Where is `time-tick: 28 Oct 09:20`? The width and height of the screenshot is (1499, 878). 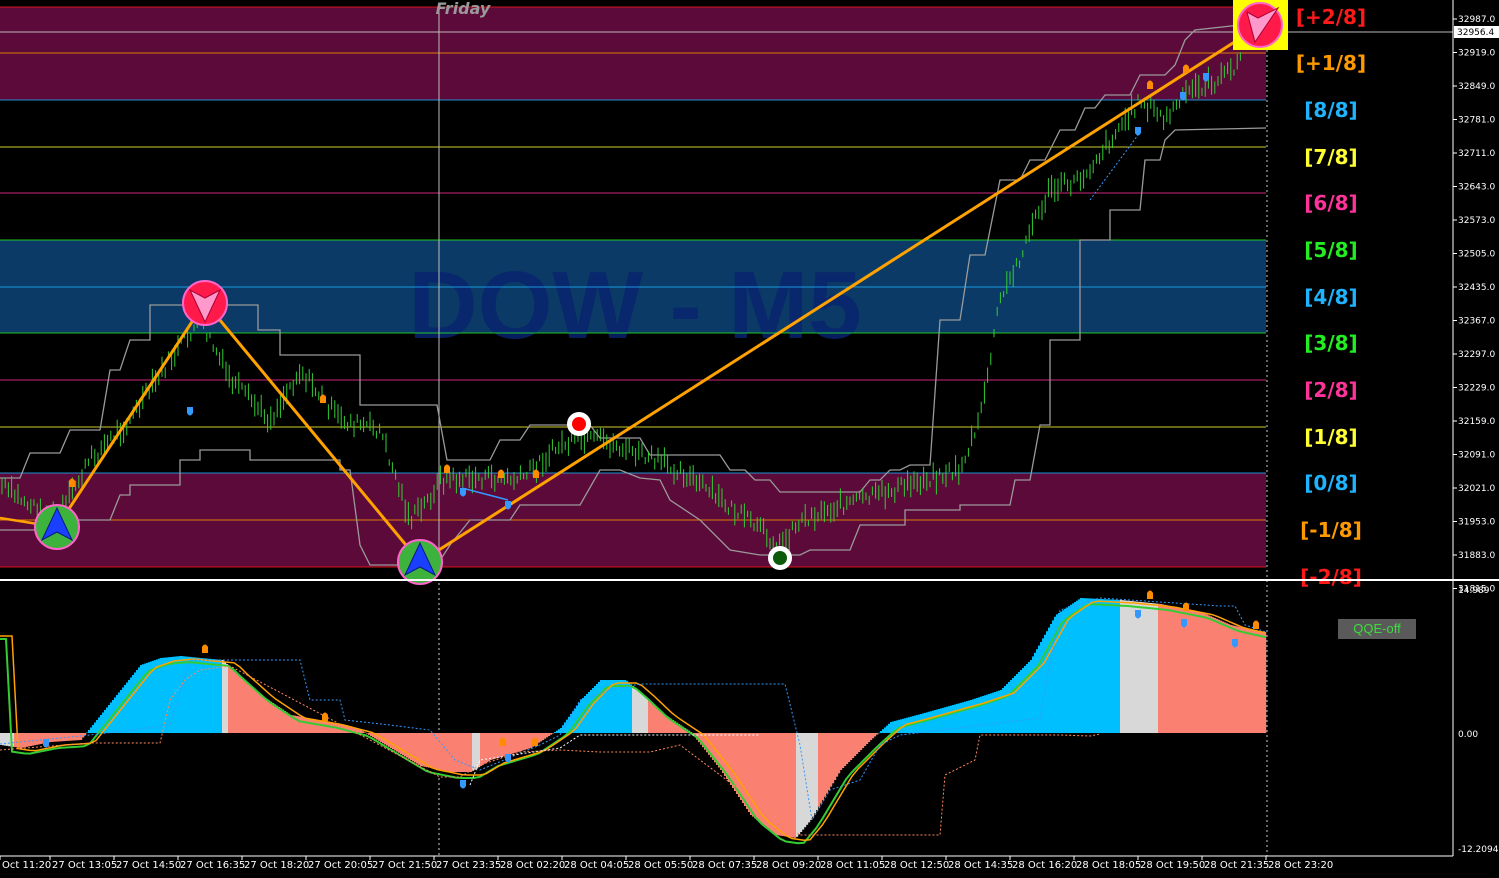
time-tick: 28 Oct 09:20 is located at coordinates (788, 865).